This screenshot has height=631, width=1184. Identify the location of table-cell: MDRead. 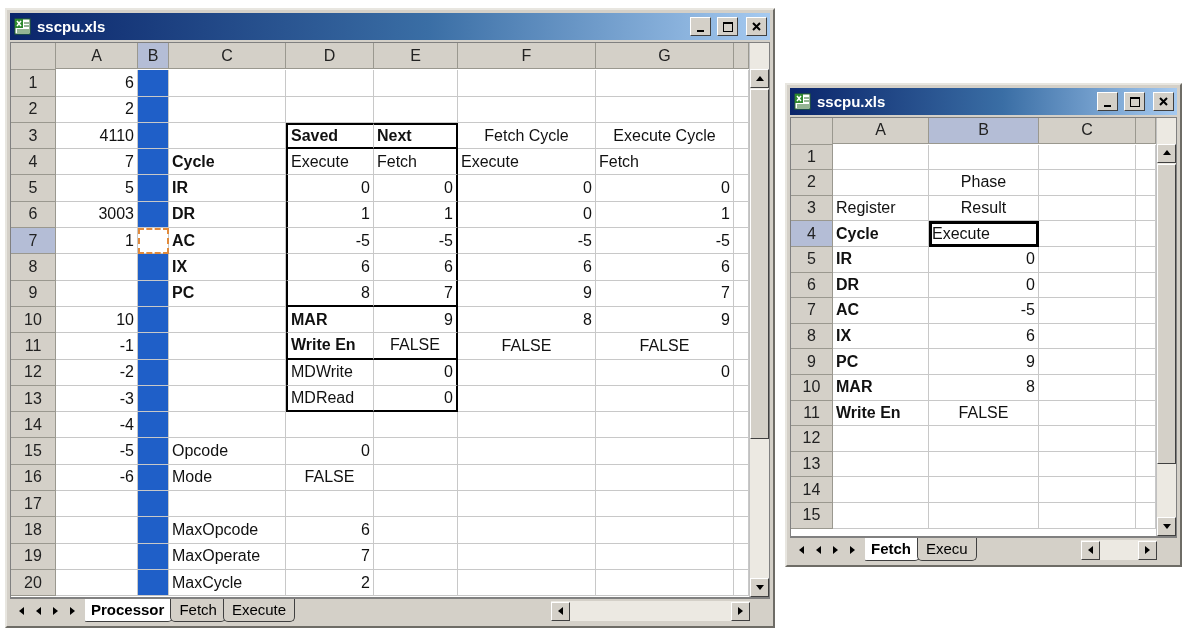
(330, 399).